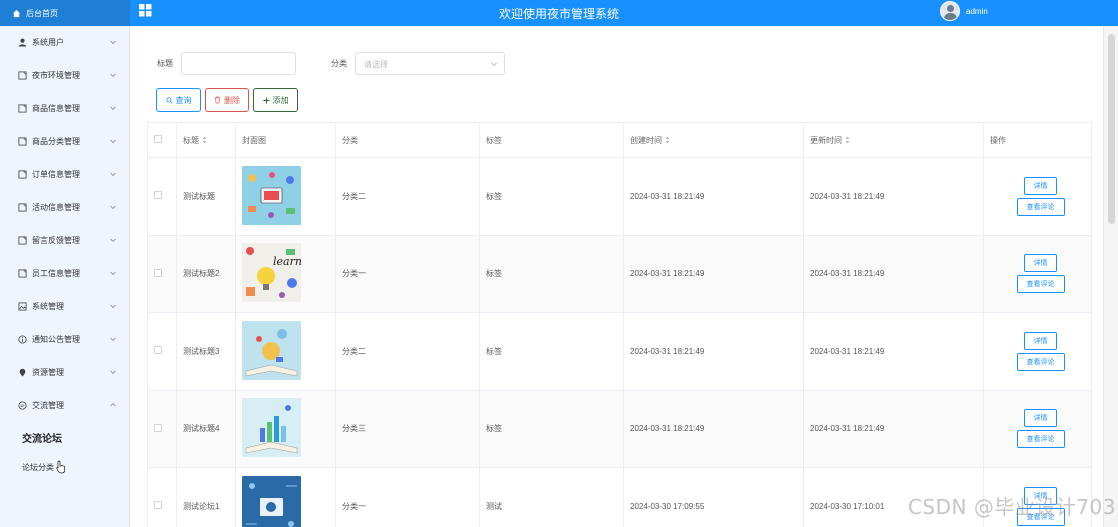 Image resolution: width=1118 pixels, height=527 pixels. I want to click on sidebar-item-activities: 活动信息管理, so click(64, 207).